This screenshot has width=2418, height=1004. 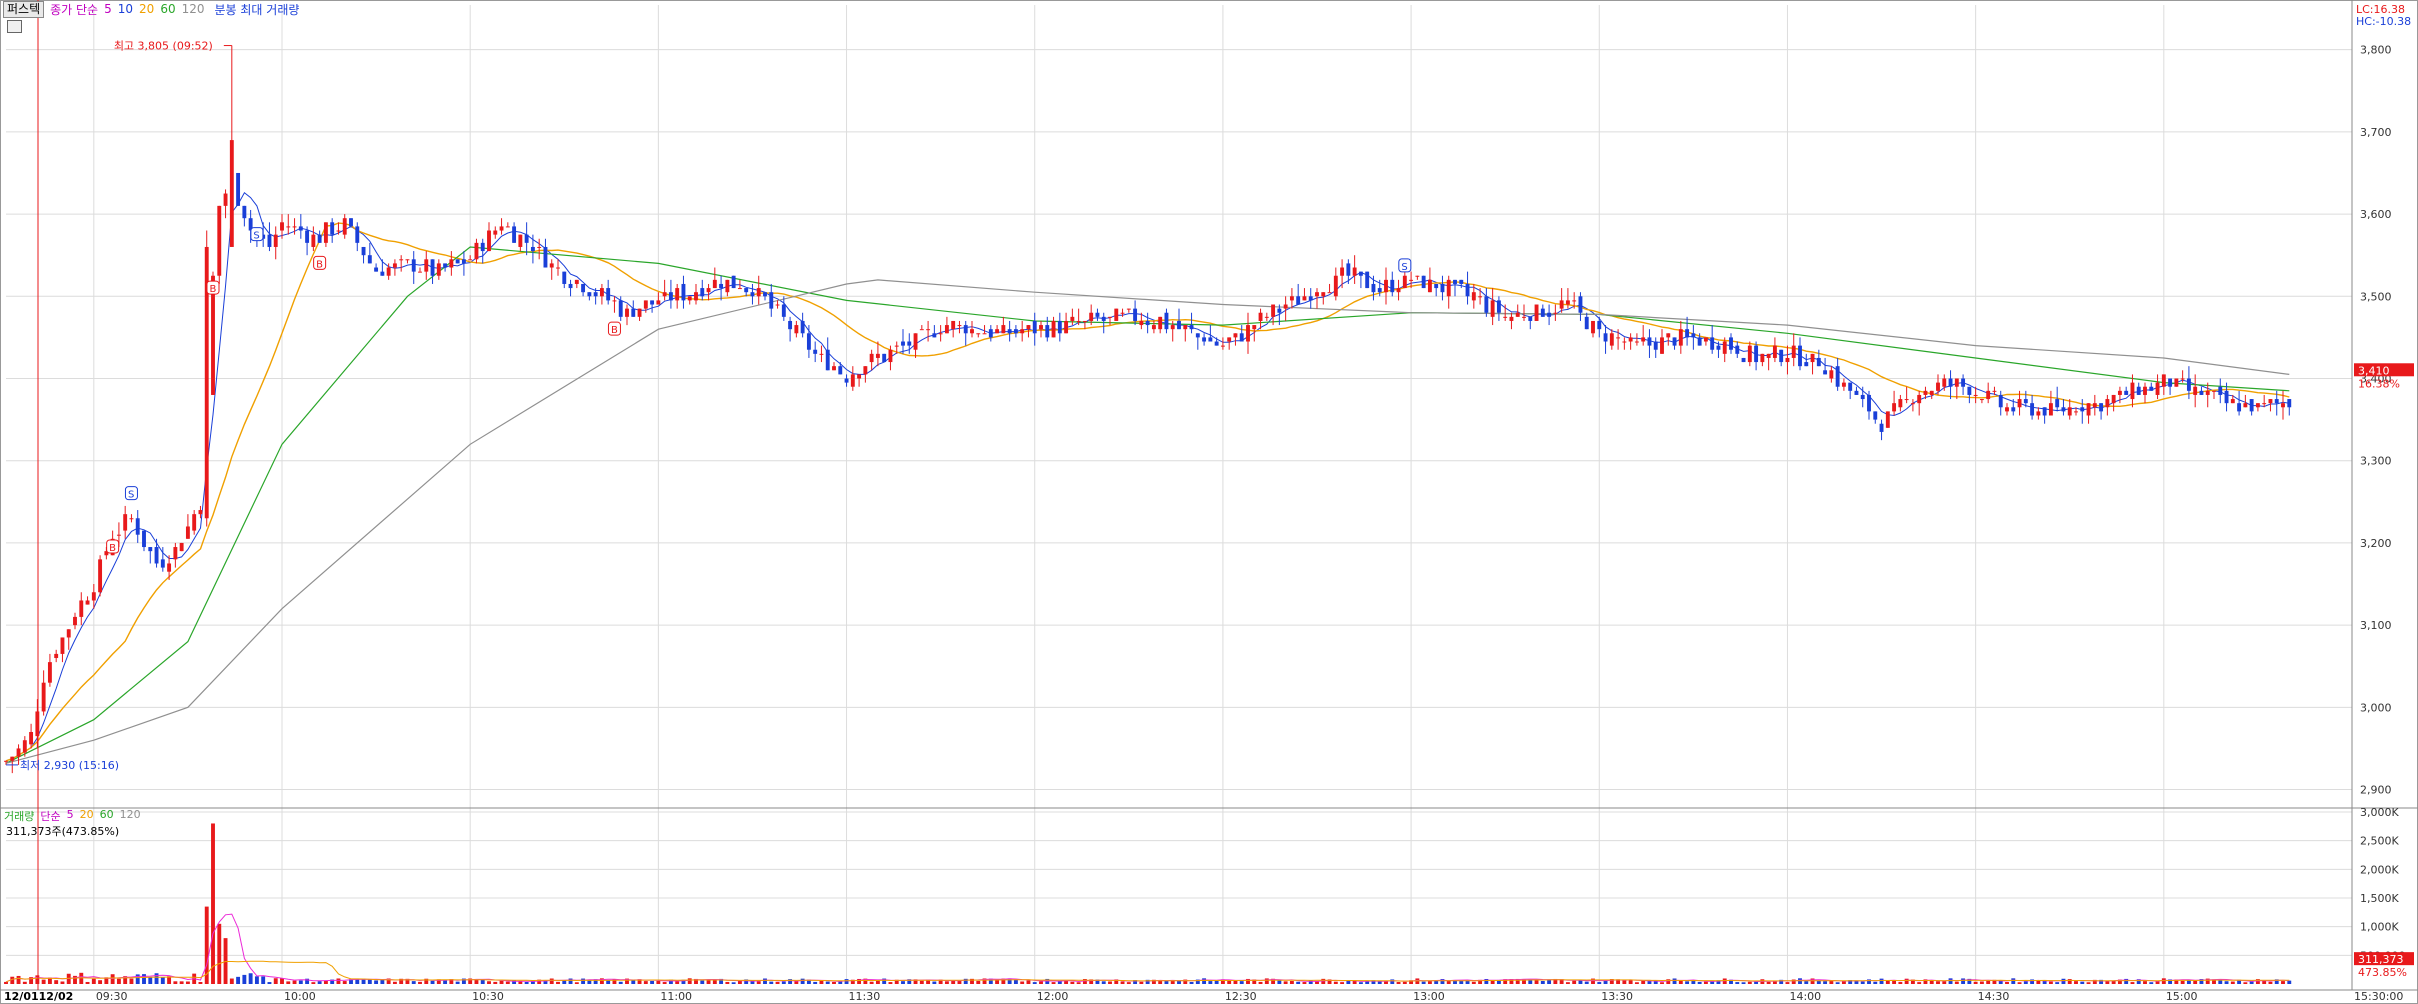 What do you see at coordinates (2376, 214) in the screenshot?
I see `price-tick-label: 3,600` at bounding box center [2376, 214].